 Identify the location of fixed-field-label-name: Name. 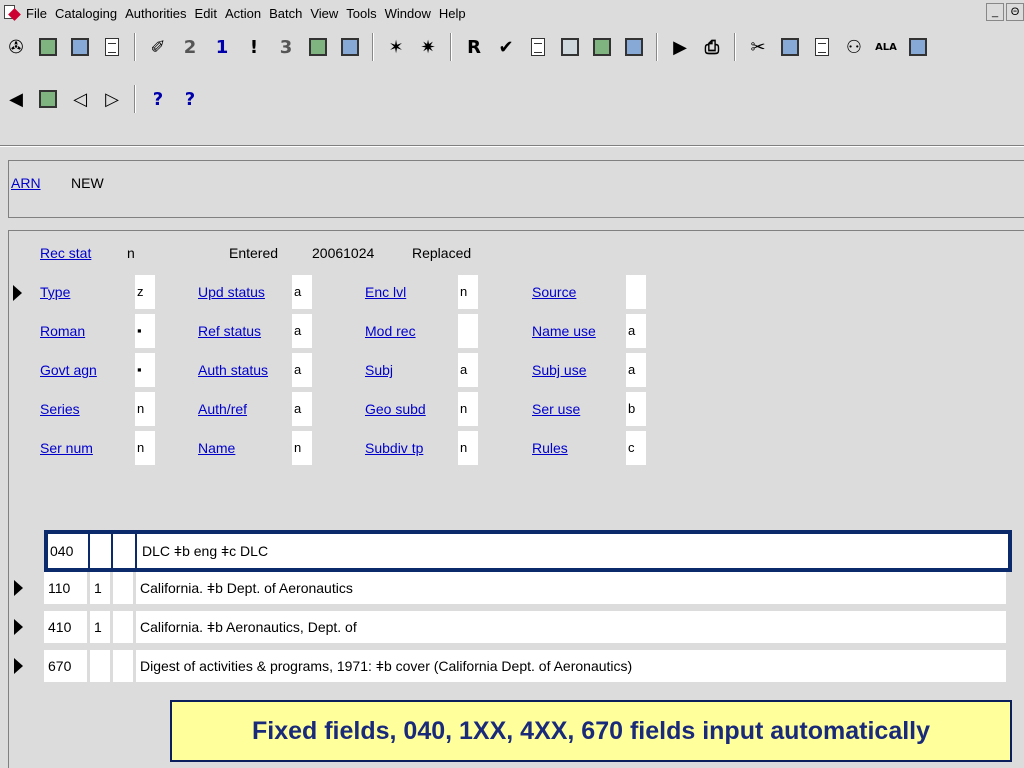
(216, 448).